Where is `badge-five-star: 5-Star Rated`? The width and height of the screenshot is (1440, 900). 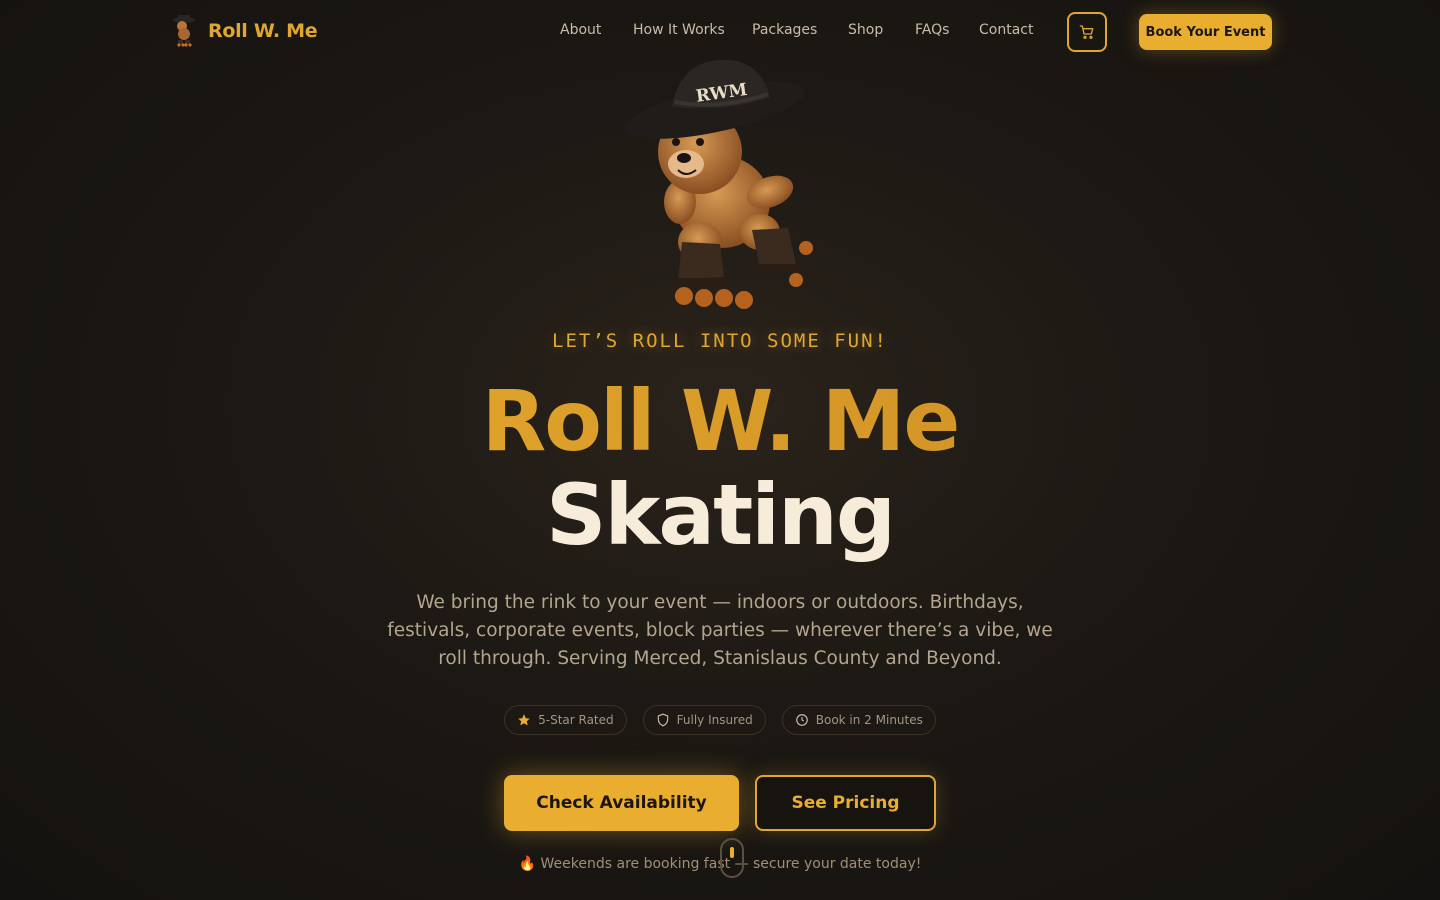 badge-five-star: 5-Star Rated is located at coordinates (565, 720).